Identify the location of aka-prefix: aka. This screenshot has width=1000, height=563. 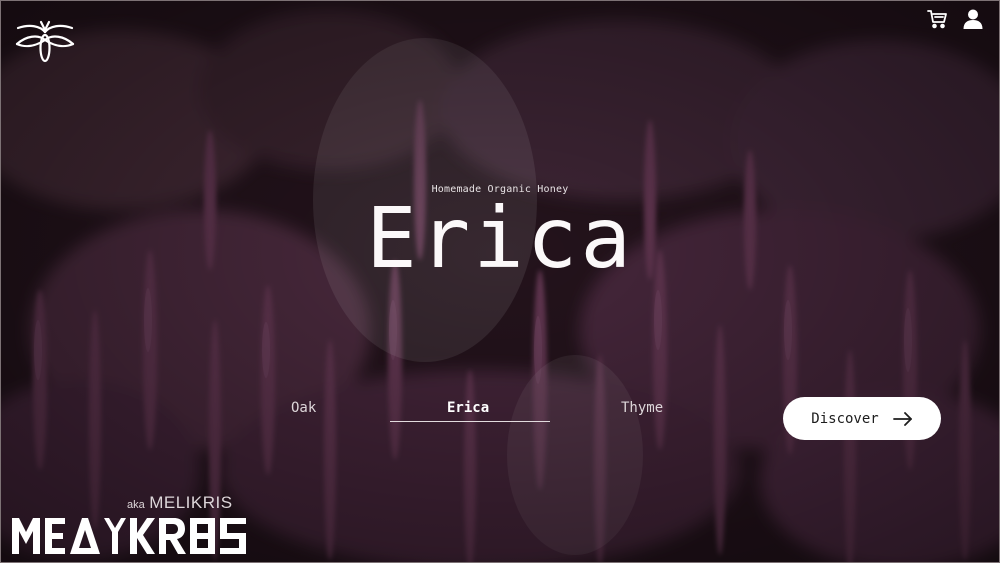
(136, 505).